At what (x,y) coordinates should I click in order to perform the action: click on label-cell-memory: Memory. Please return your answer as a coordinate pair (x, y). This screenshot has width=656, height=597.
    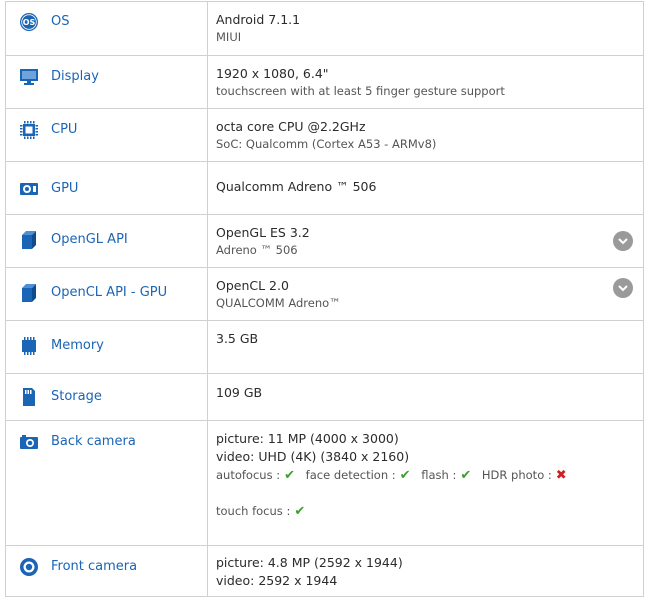
    Looking at the image, I should click on (107, 347).